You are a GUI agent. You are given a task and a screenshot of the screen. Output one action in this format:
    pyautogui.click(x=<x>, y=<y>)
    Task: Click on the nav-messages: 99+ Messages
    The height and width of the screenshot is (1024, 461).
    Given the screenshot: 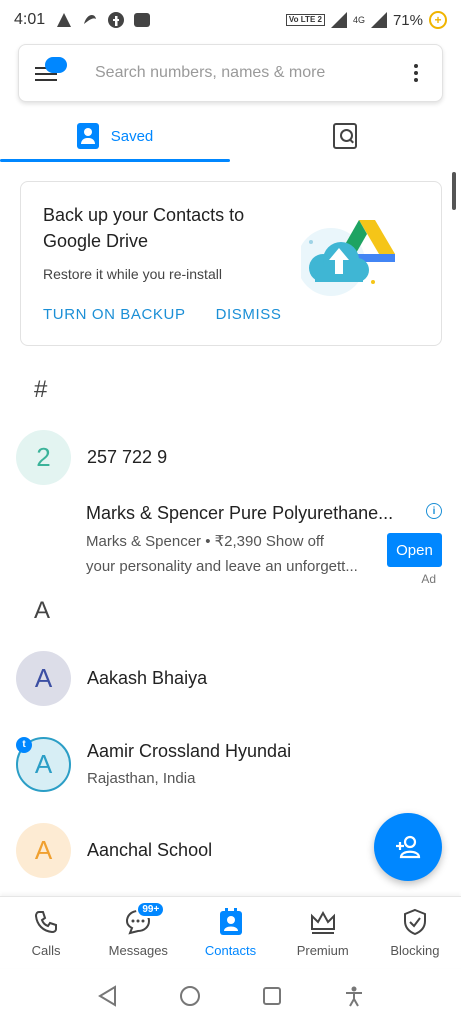 What is the action you would take?
    pyautogui.click(x=138, y=932)
    